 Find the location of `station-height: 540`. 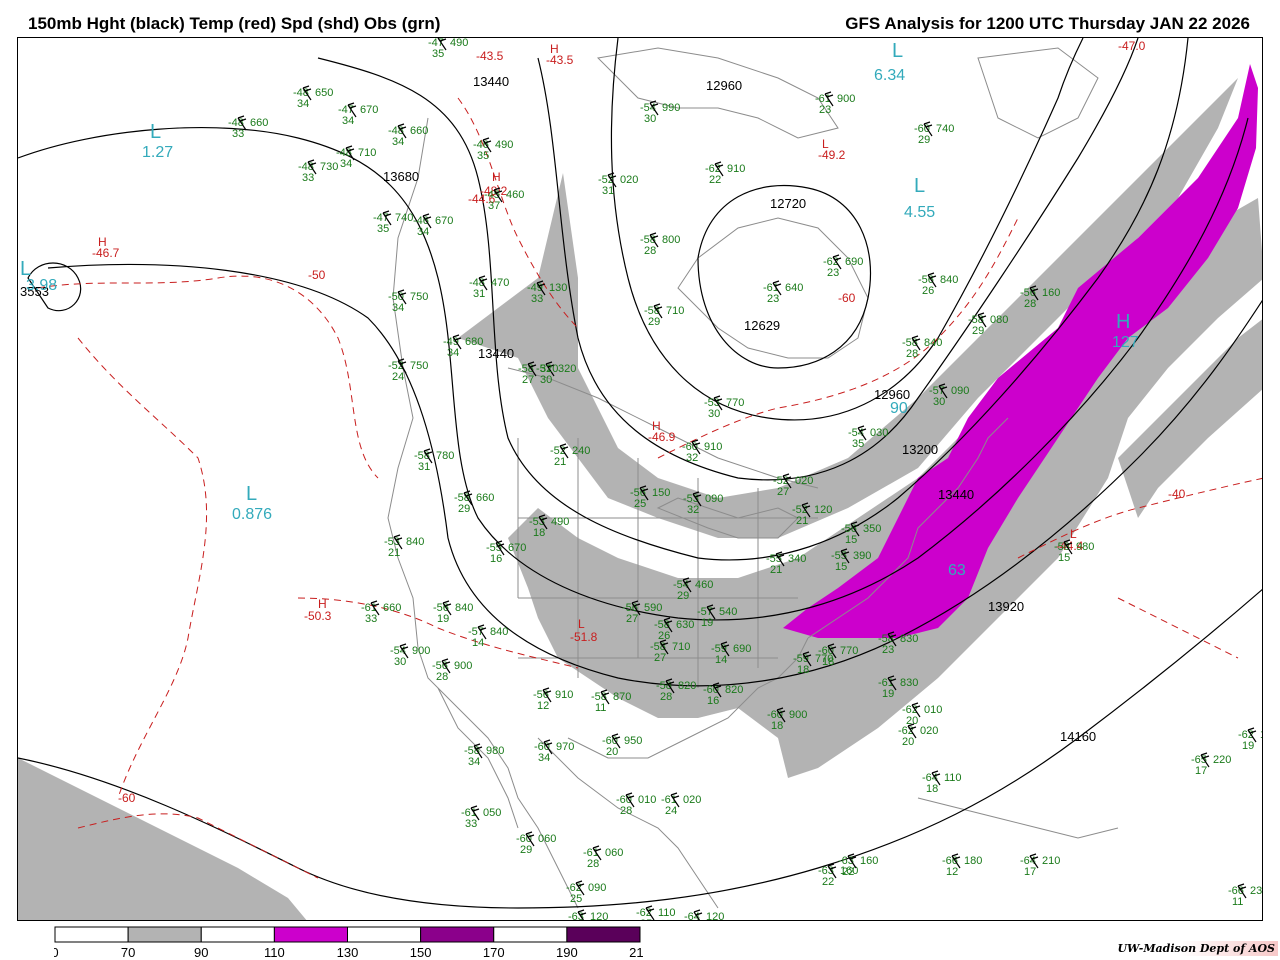

station-height: 540 is located at coordinates (728, 612).